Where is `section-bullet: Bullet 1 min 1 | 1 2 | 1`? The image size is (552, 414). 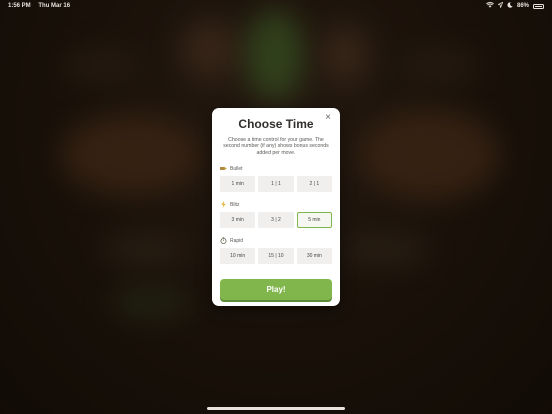
section-bullet: Bullet 1 min 1 | 1 2 | 1 is located at coordinates (276, 178).